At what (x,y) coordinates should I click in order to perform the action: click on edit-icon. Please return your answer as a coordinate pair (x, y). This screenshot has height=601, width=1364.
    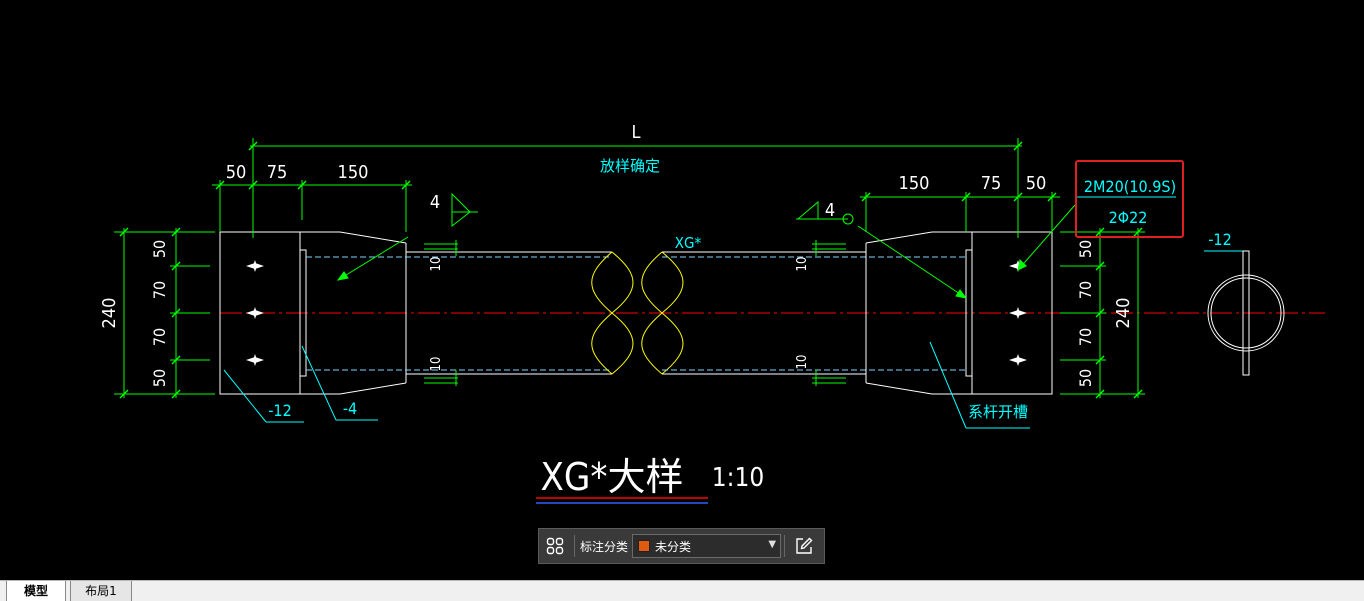
    Looking at the image, I should click on (804, 546).